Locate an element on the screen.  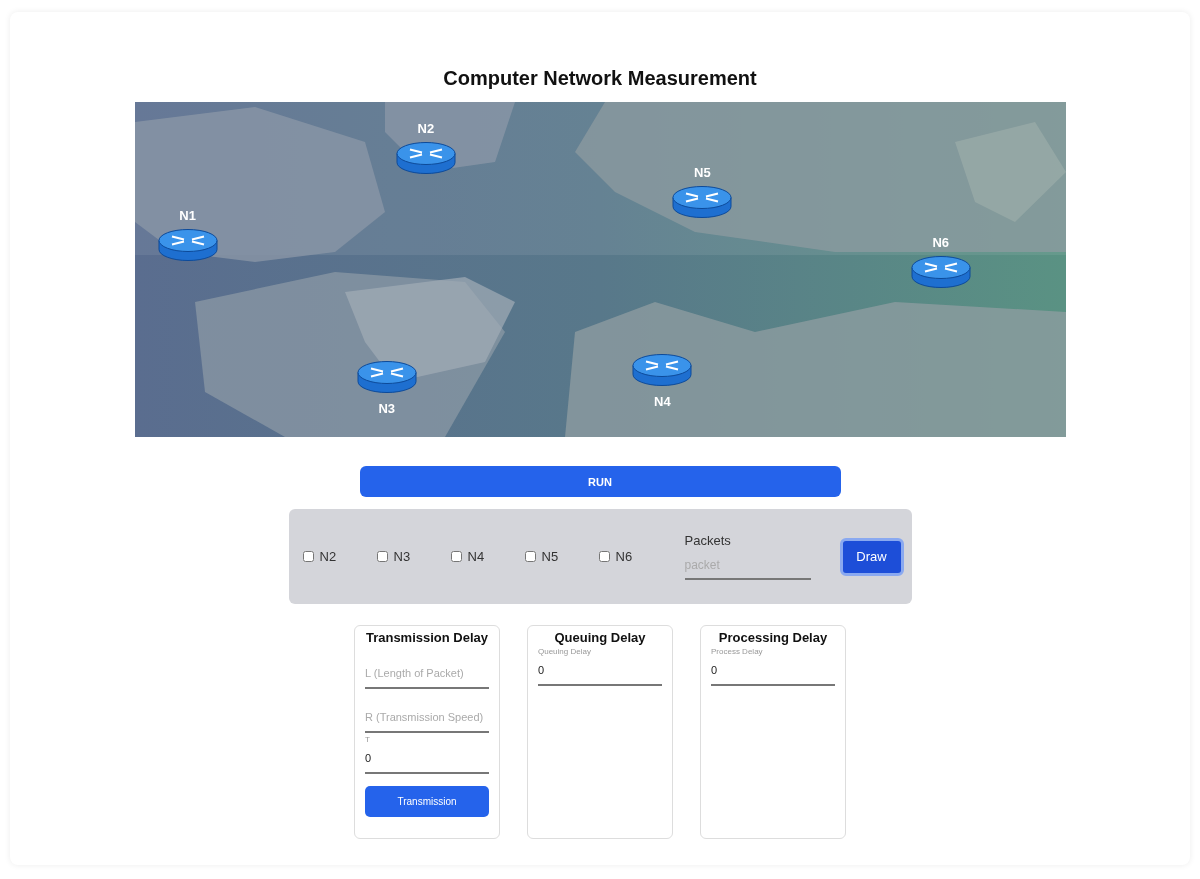
checkbox-label: N4 is located at coordinates (476, 556).